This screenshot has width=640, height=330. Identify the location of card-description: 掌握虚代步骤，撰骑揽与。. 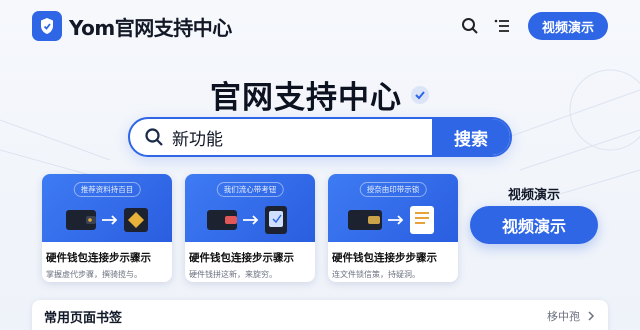
(94, 274).